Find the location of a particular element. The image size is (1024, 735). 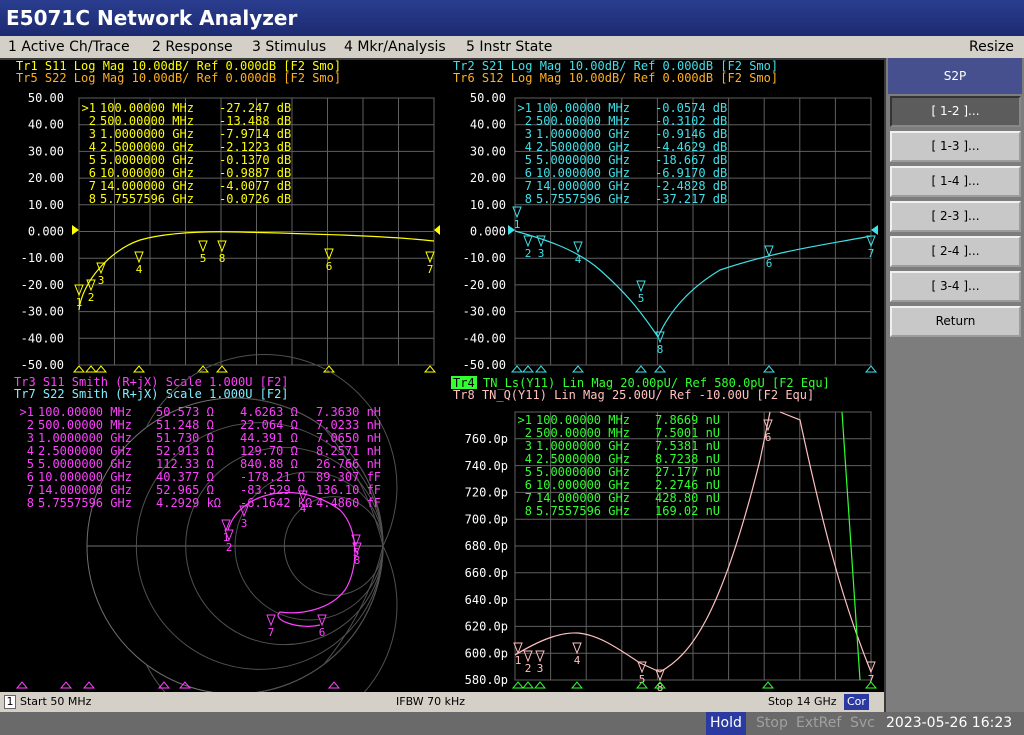

menu-mkr-analysis: 4 Mkr/Analysis is located at coordinates (395, 47).